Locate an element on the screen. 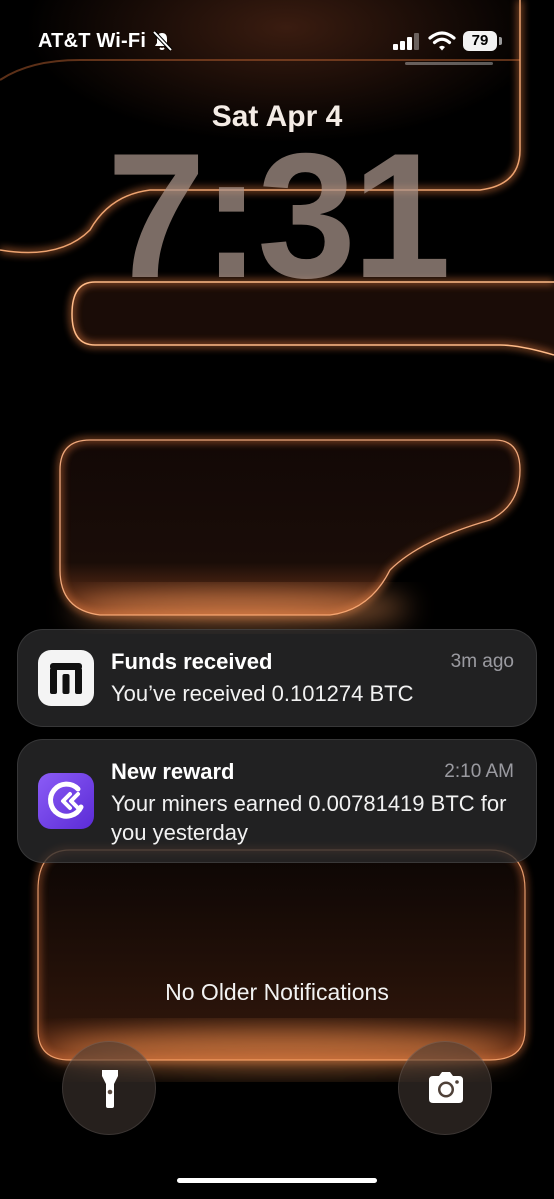 Image resolution: width=554 pixels, height=1199 pixels. camera-button is located at coordinates (445, 1088).